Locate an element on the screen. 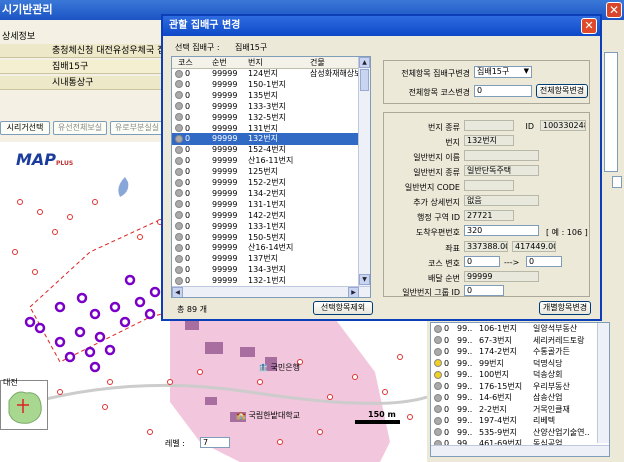 The height and width of the screenshot is (462, 624). list-cell-course-text: 0 is located at coordinates (447, 409).